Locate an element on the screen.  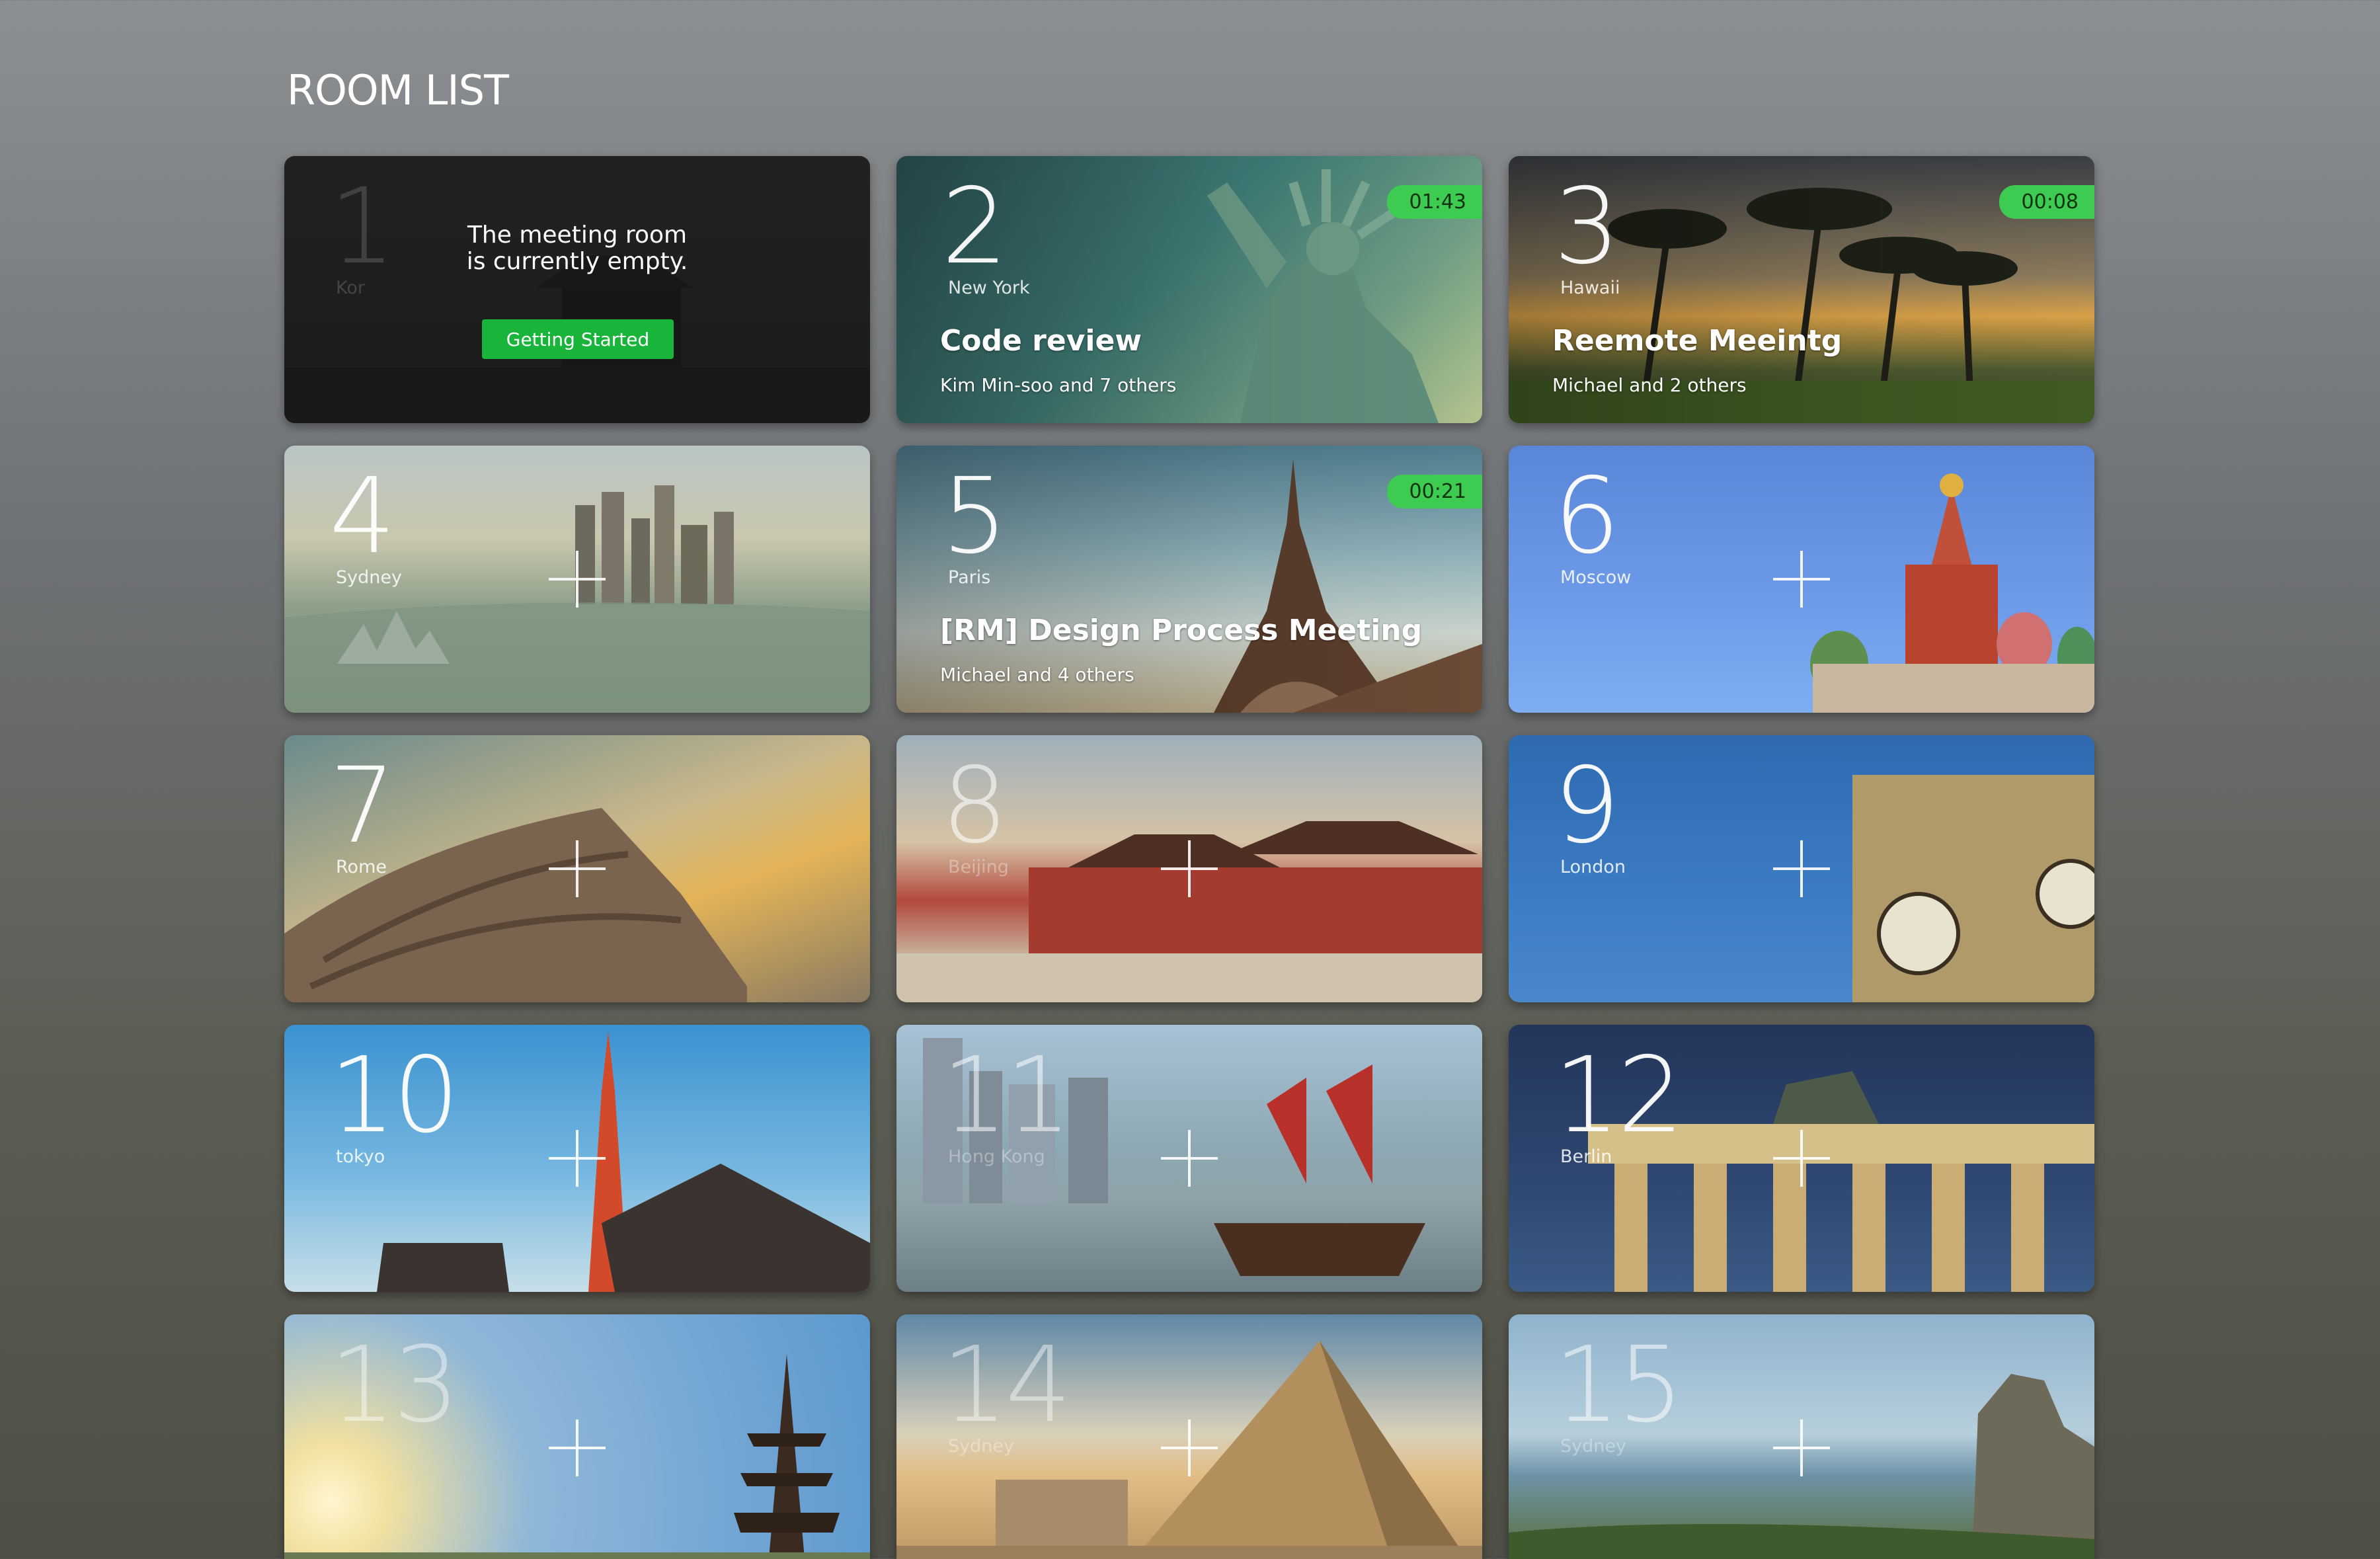
room-number: 15 is located at coordinates (1619, 1385).